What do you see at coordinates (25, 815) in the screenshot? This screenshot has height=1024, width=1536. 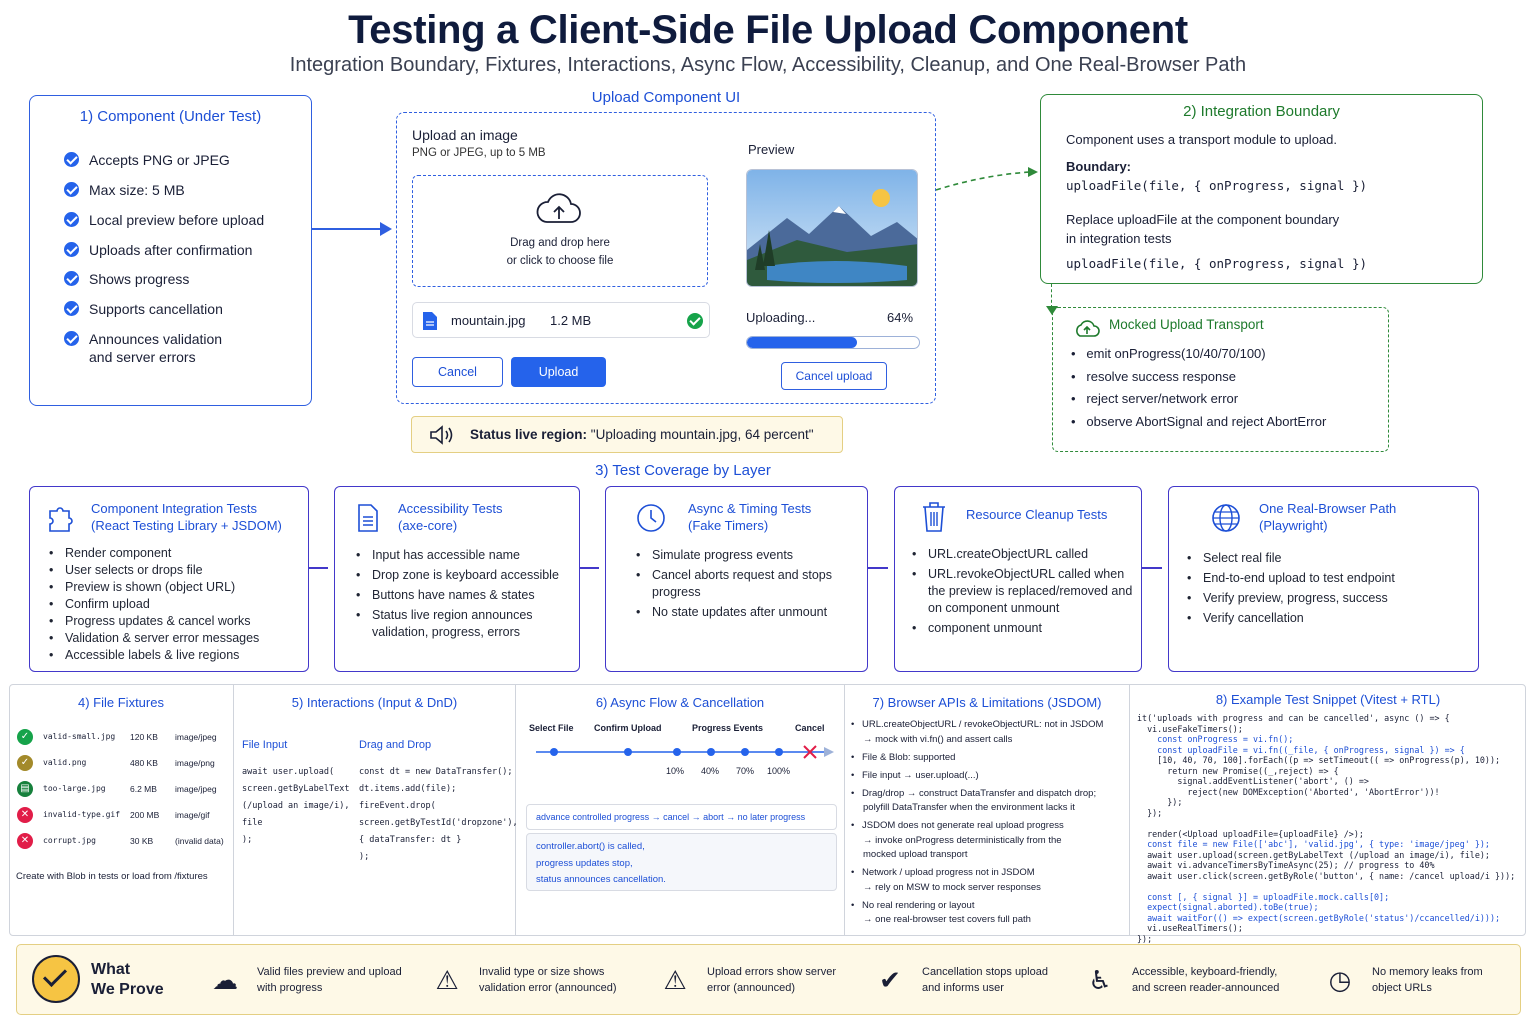 I see `status-icon: ✕` at bounding box center [25, 815].